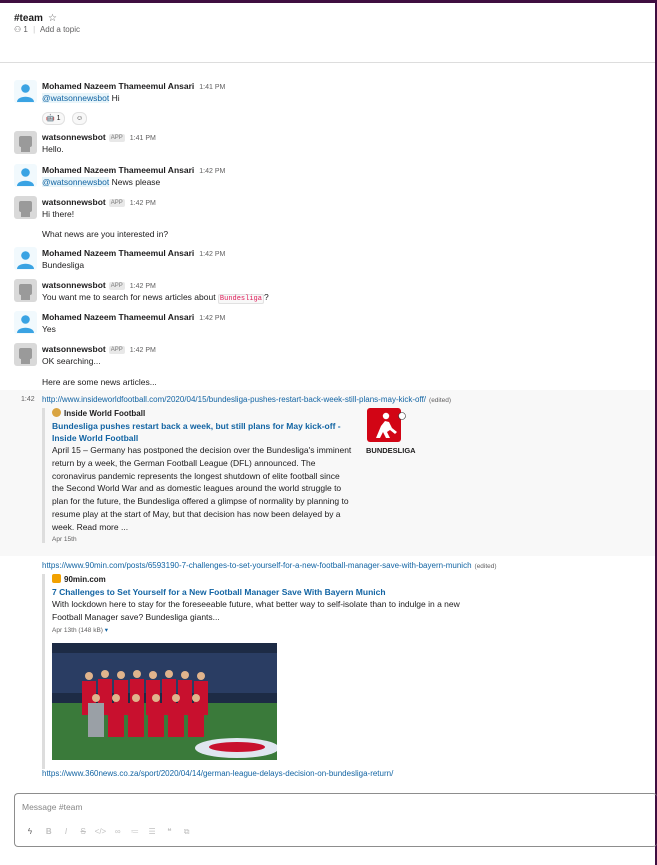 Image resolution: width=657 pixels, height=865 pixels. I want to click on add-topic-link: Add a topic, so click(60, 29).